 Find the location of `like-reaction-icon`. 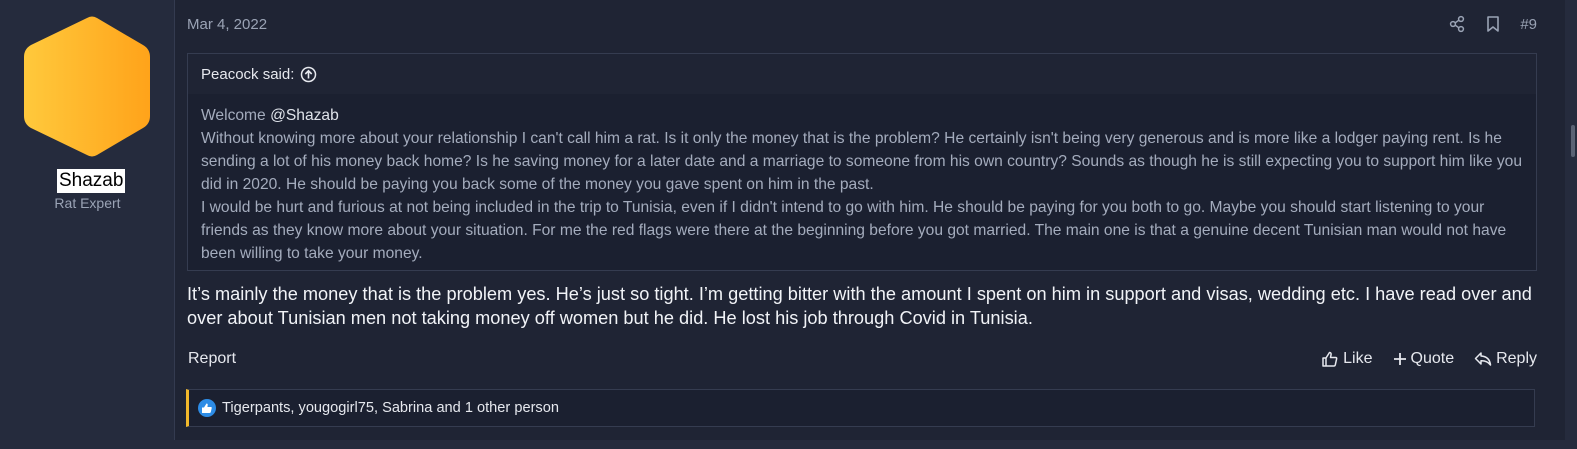

like-reaction-icon is located at coordinates (207, 408).